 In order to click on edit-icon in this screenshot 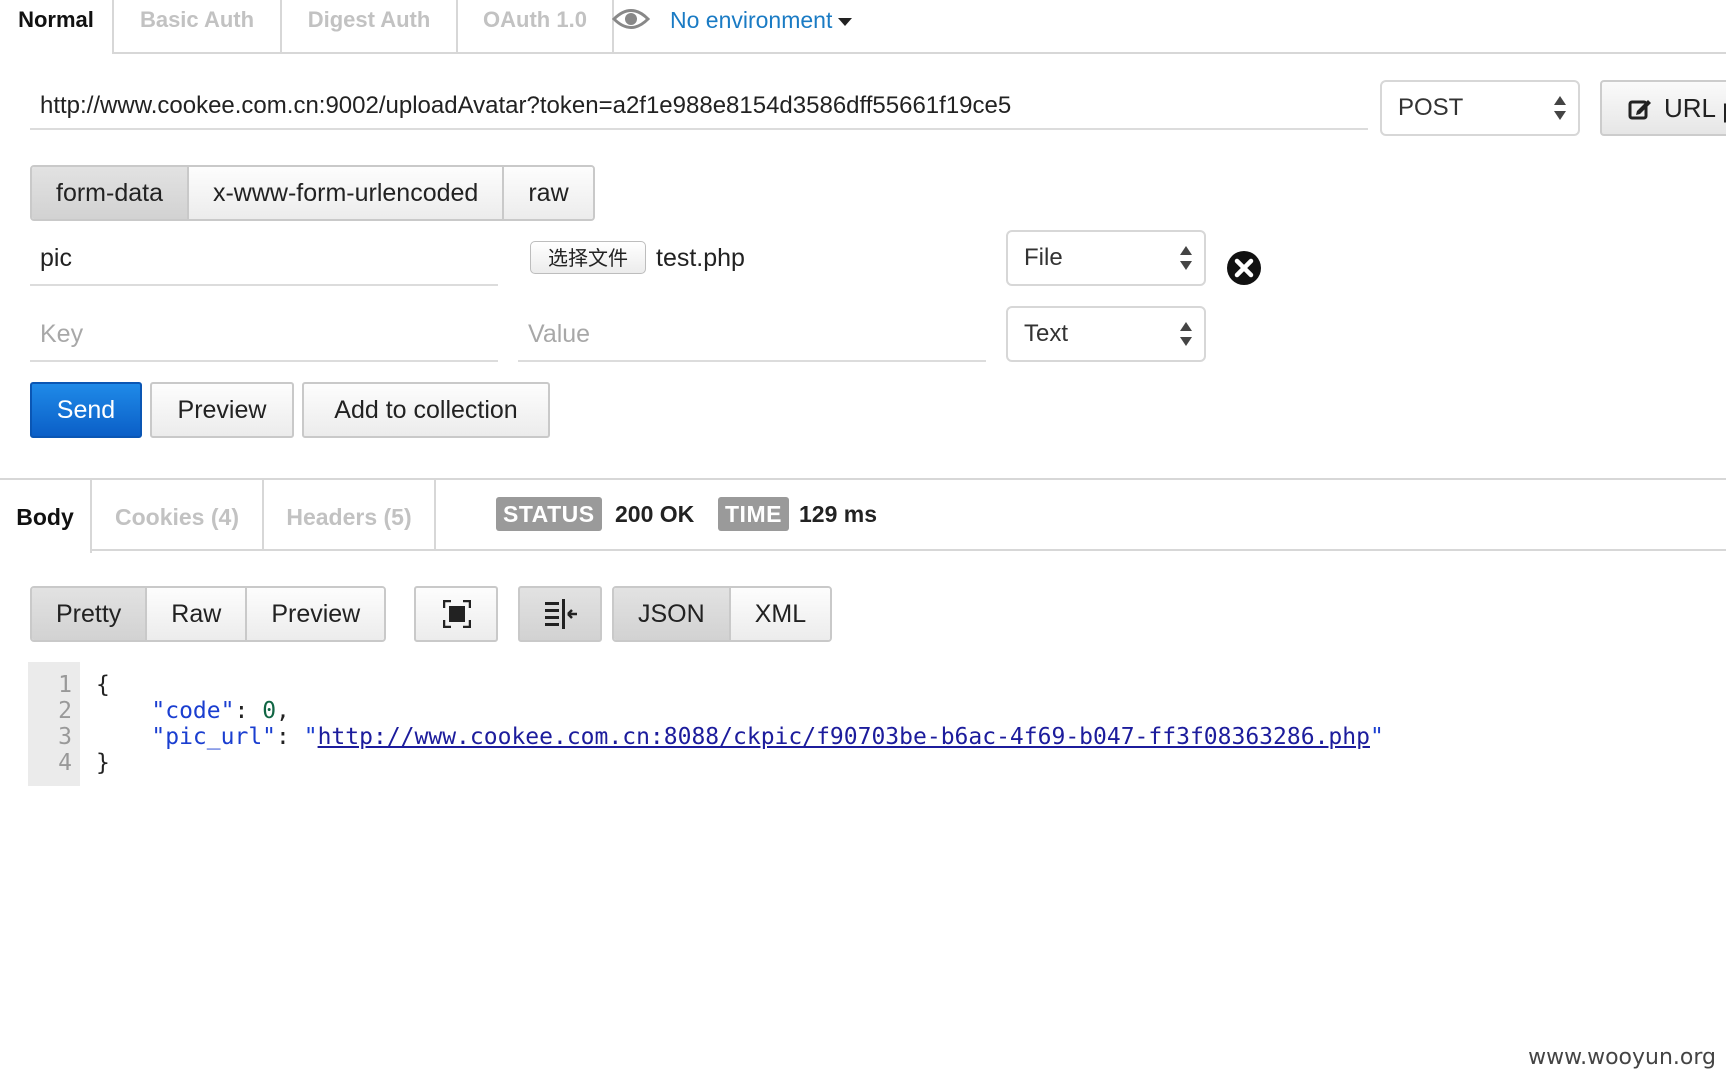, I will do `click(1639, 110)`.